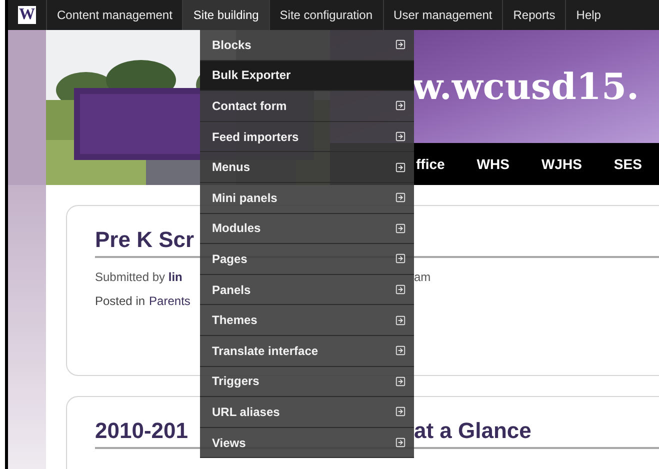 This screenshot has width=659, height=469. Describe the element at coordinates (628, 164) in the screenshot. I see `nav-link: SES` at that location.